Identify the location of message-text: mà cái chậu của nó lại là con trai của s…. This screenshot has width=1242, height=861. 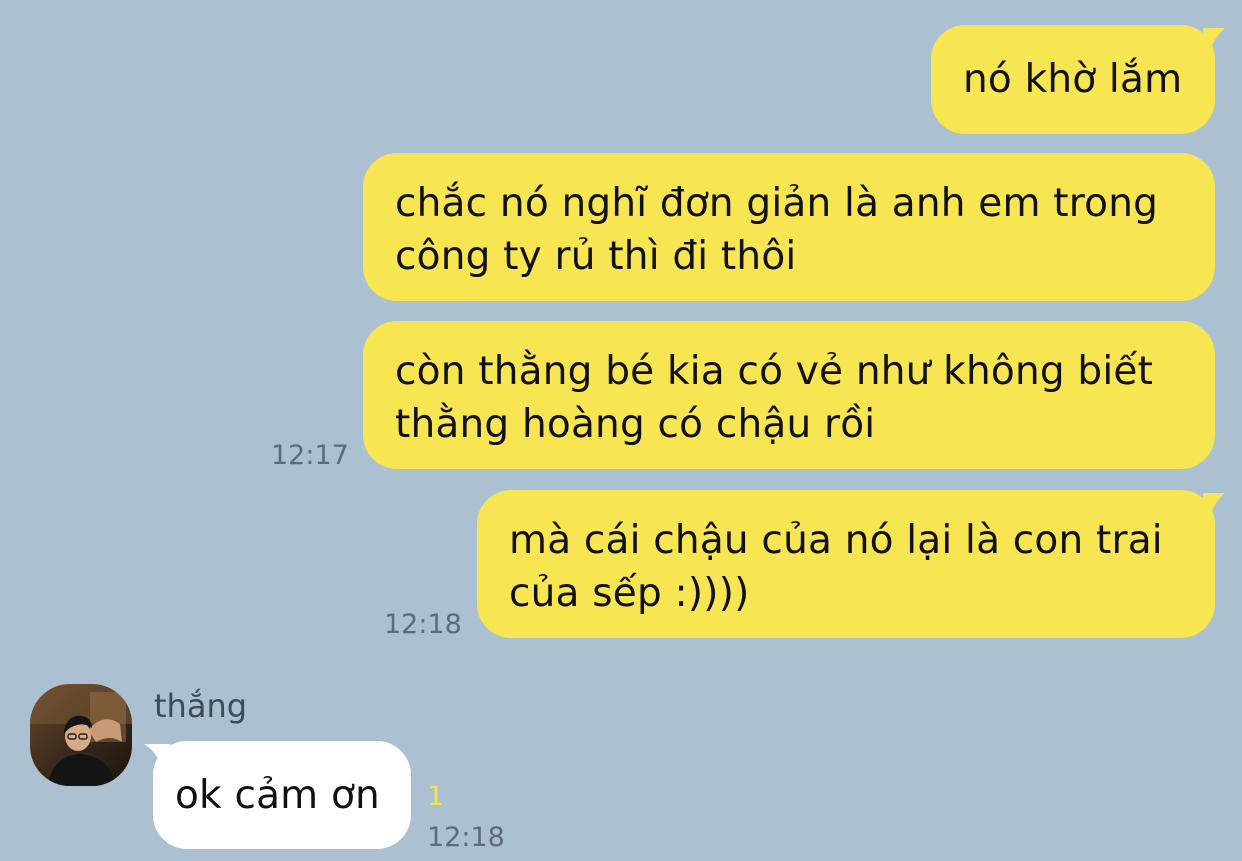
(836, 567).